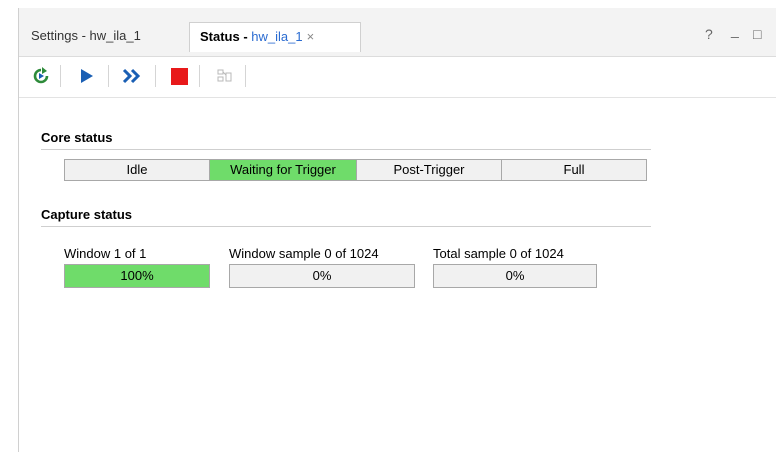 The width and height of the screenshot is (776, 452). I want to click on run-trigger-immediate-icon, so click(41, 76).